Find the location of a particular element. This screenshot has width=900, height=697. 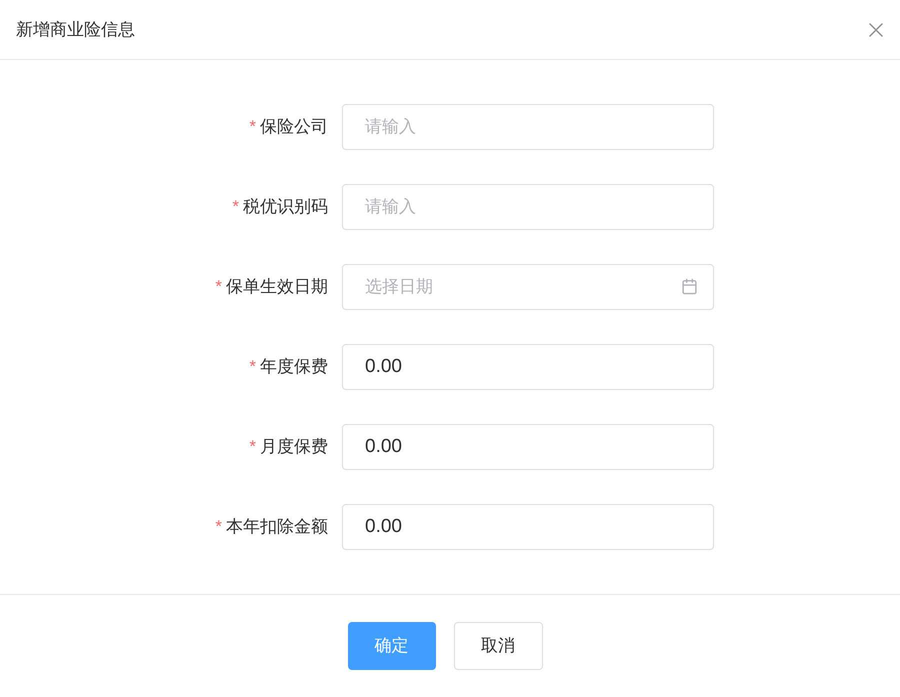

date-field: 选择日期 is located at coordinates (528, 287).